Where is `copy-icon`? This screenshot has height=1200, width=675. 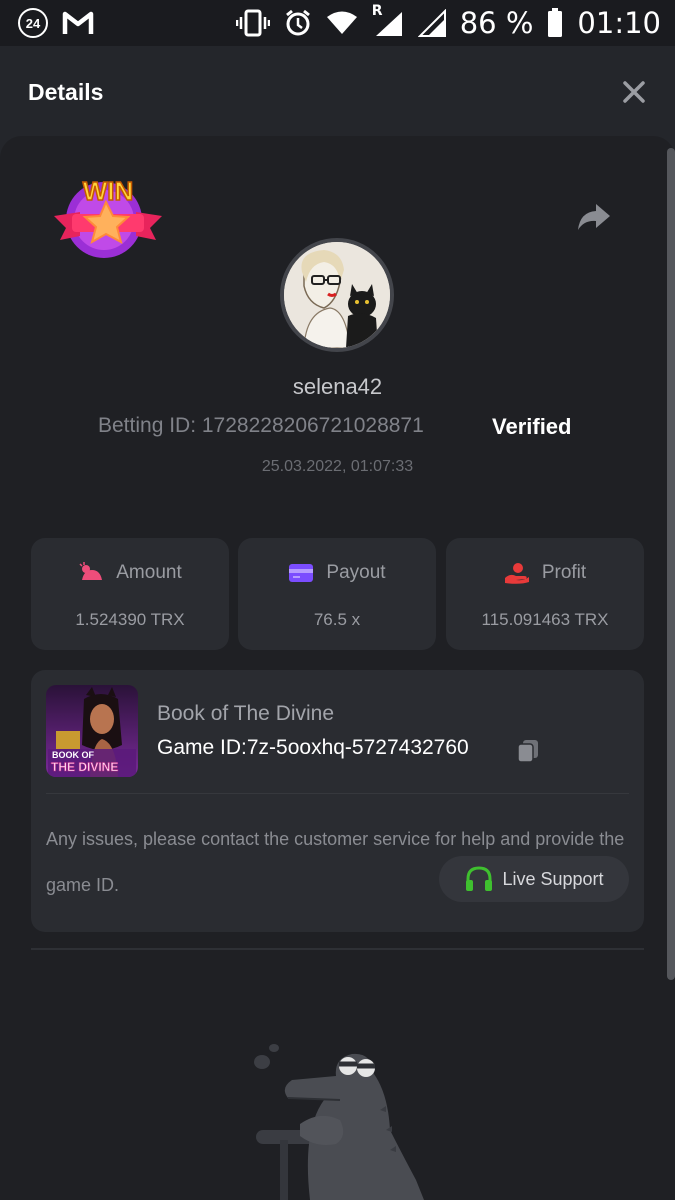
copy-icon is located at coordinates (528, 751).